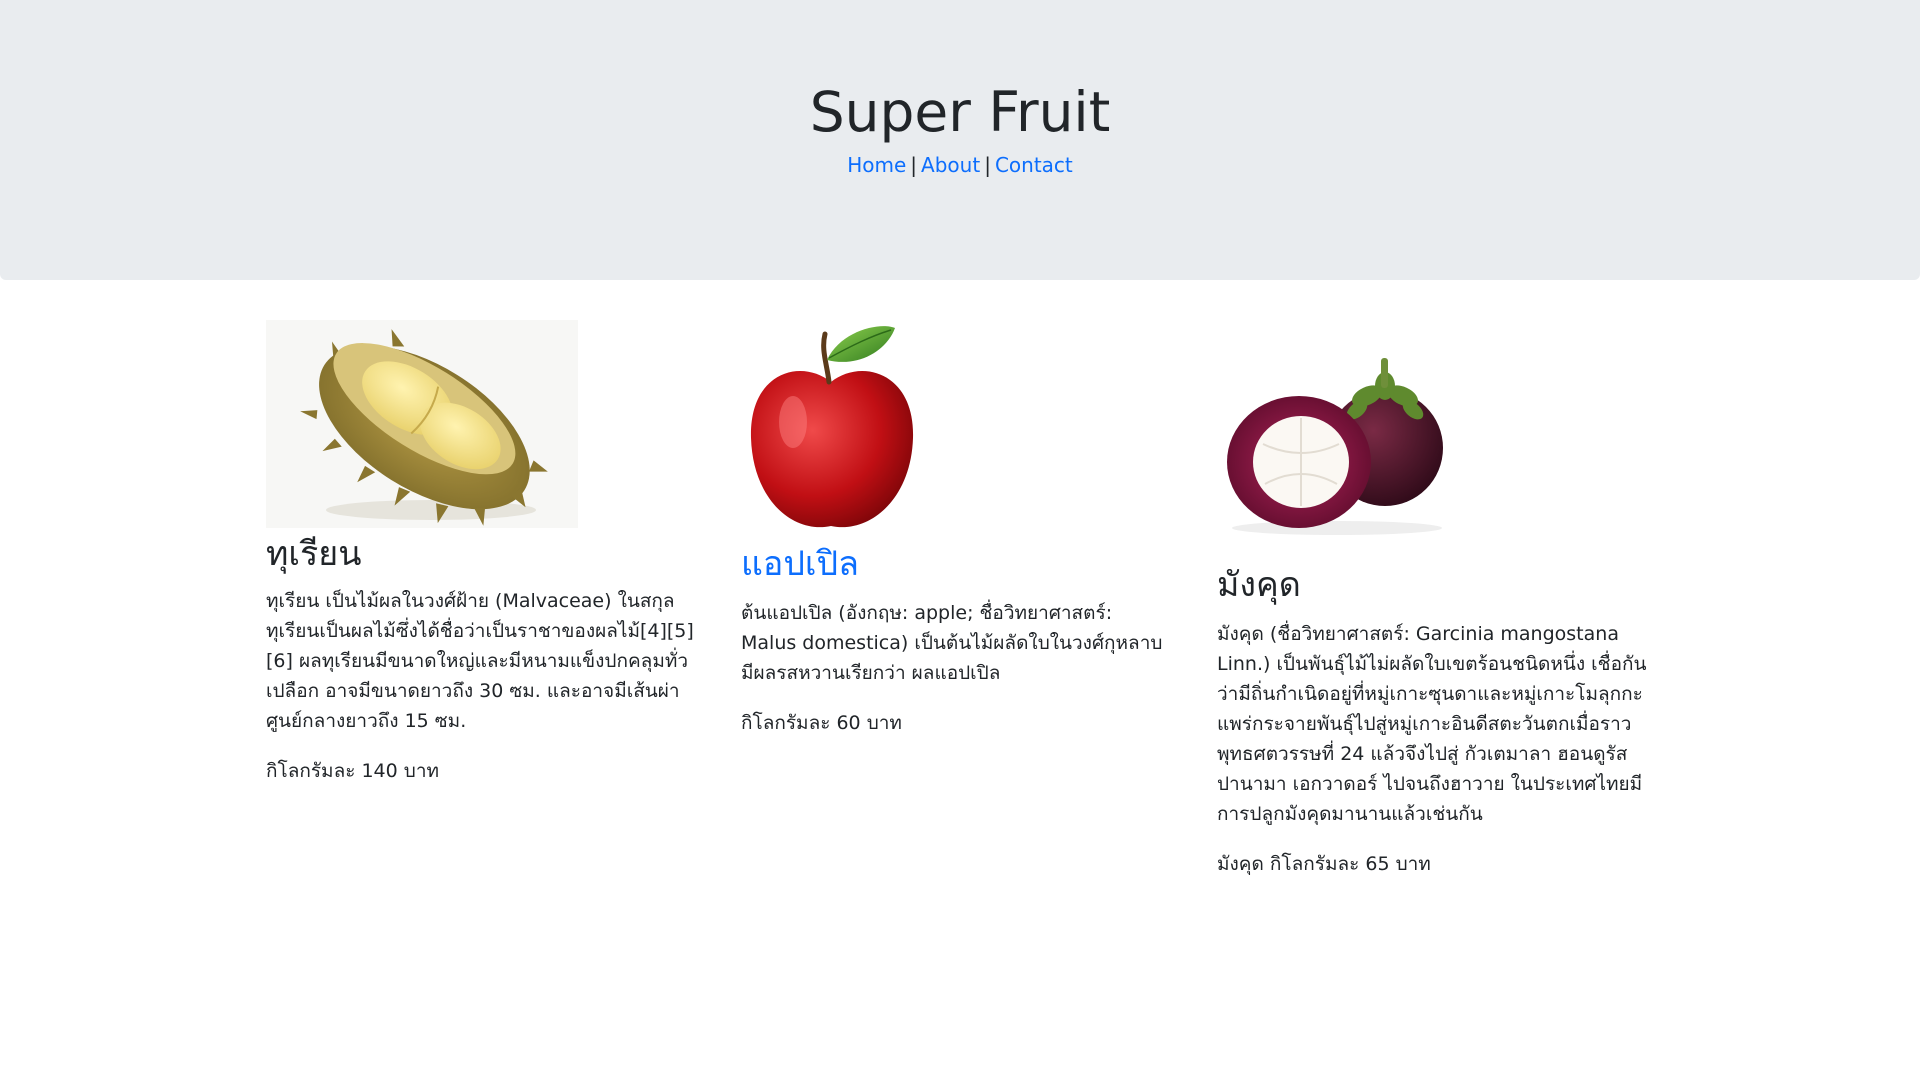 The height and width of the screenshot is (1080, 1920). Describe the element at coordinates (876, 165) in the screenshot. I see `nav-home-link: Home` at that location.